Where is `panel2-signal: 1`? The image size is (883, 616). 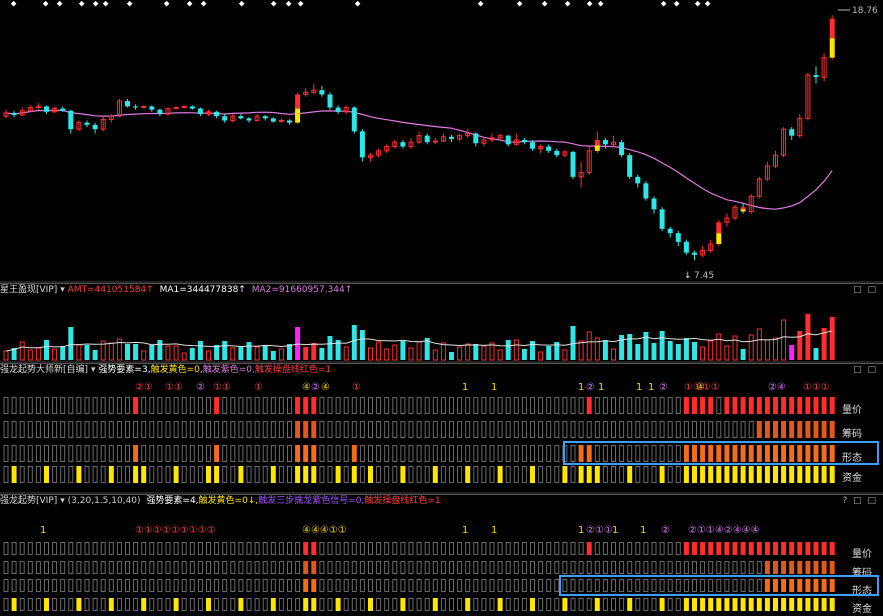
panel2-signal: 1 is located at coordinates (494, 530).